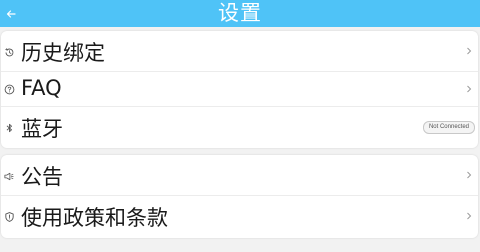  I want to click on page-title: 设置, so click(240, 13).